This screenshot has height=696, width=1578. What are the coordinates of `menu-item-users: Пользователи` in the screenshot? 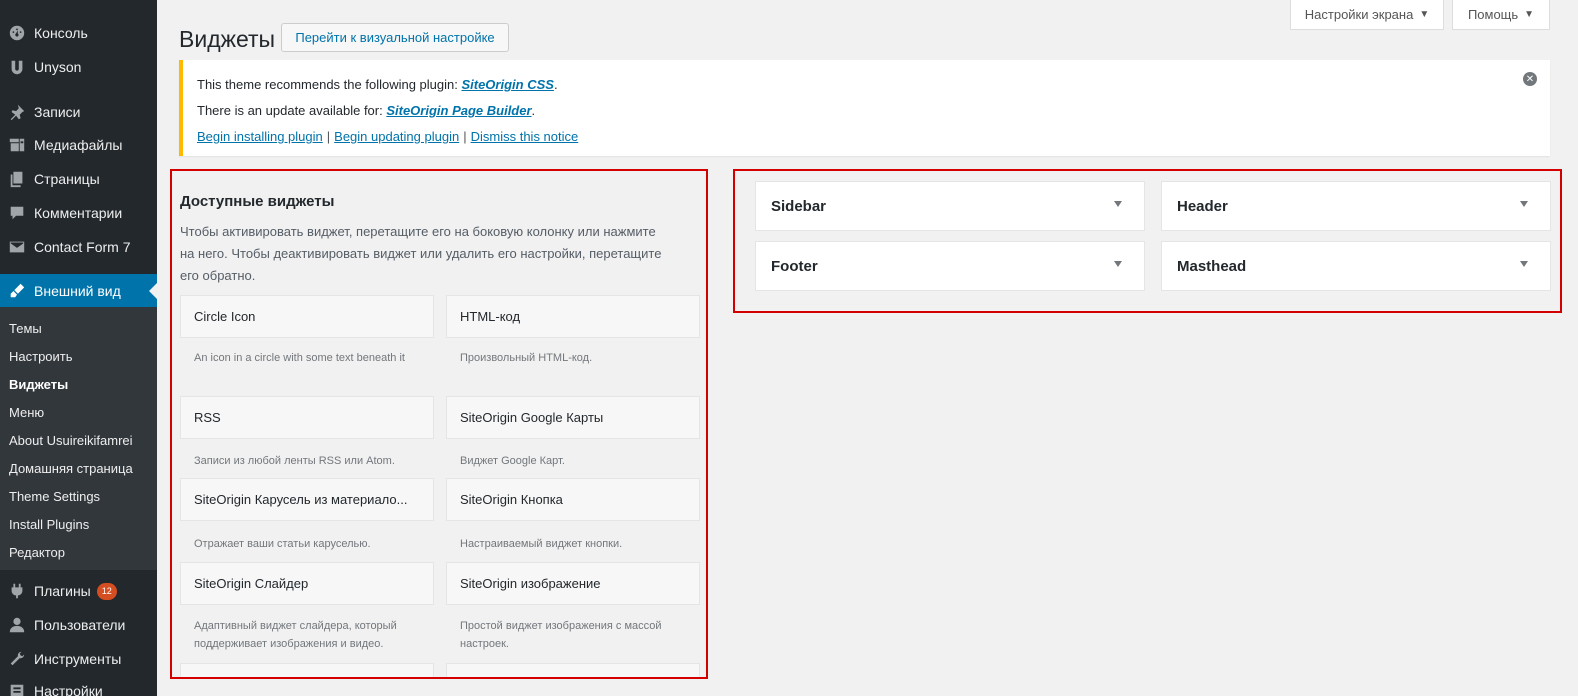 It's located at (78, 625).